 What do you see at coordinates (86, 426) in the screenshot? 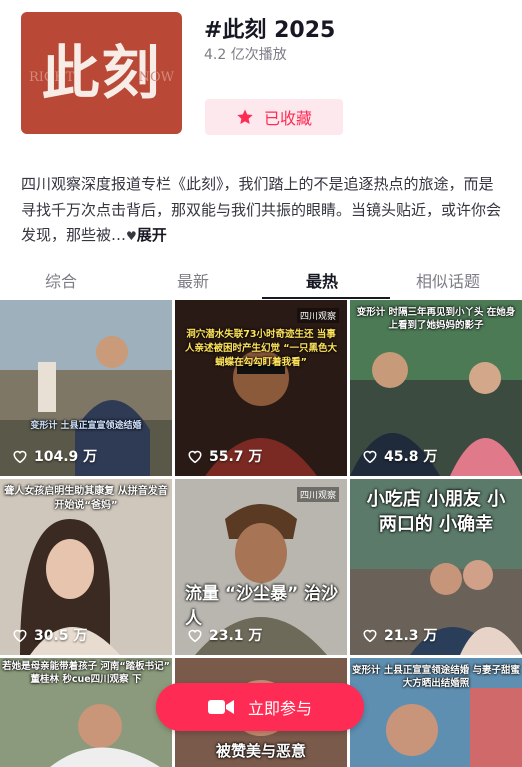
I see `video-caption: 变形计 土县正宣宣领途结婚` at bounding box center [86, 426].